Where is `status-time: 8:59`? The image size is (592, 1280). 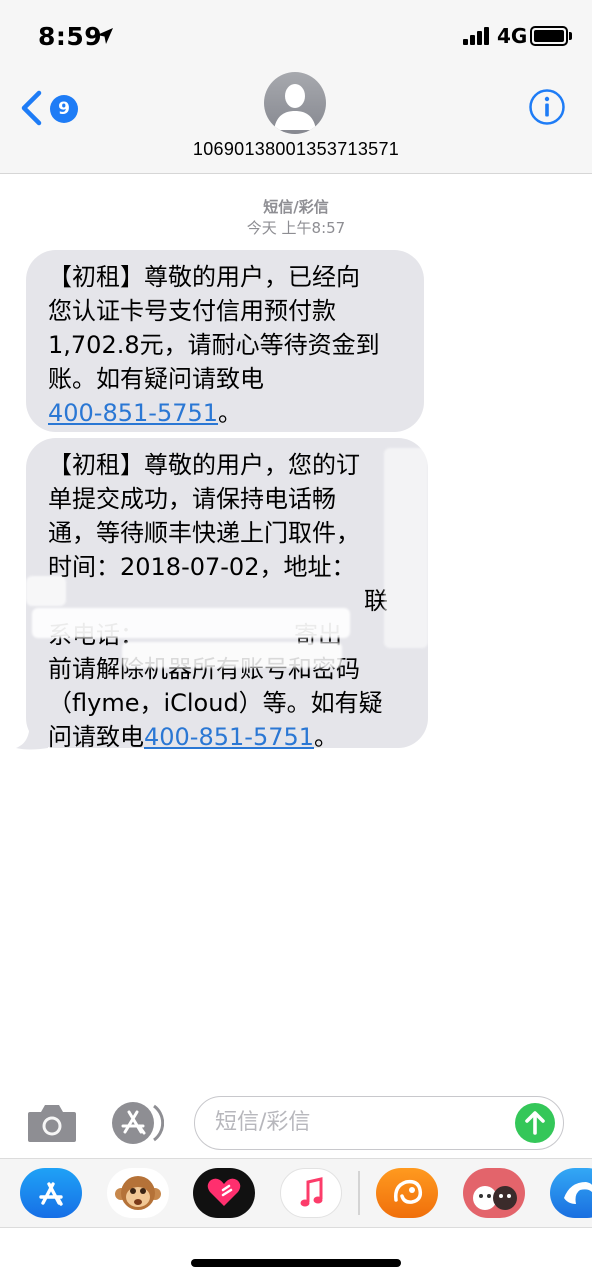
status-time: 8:59 is located at coordinates (70, 36).